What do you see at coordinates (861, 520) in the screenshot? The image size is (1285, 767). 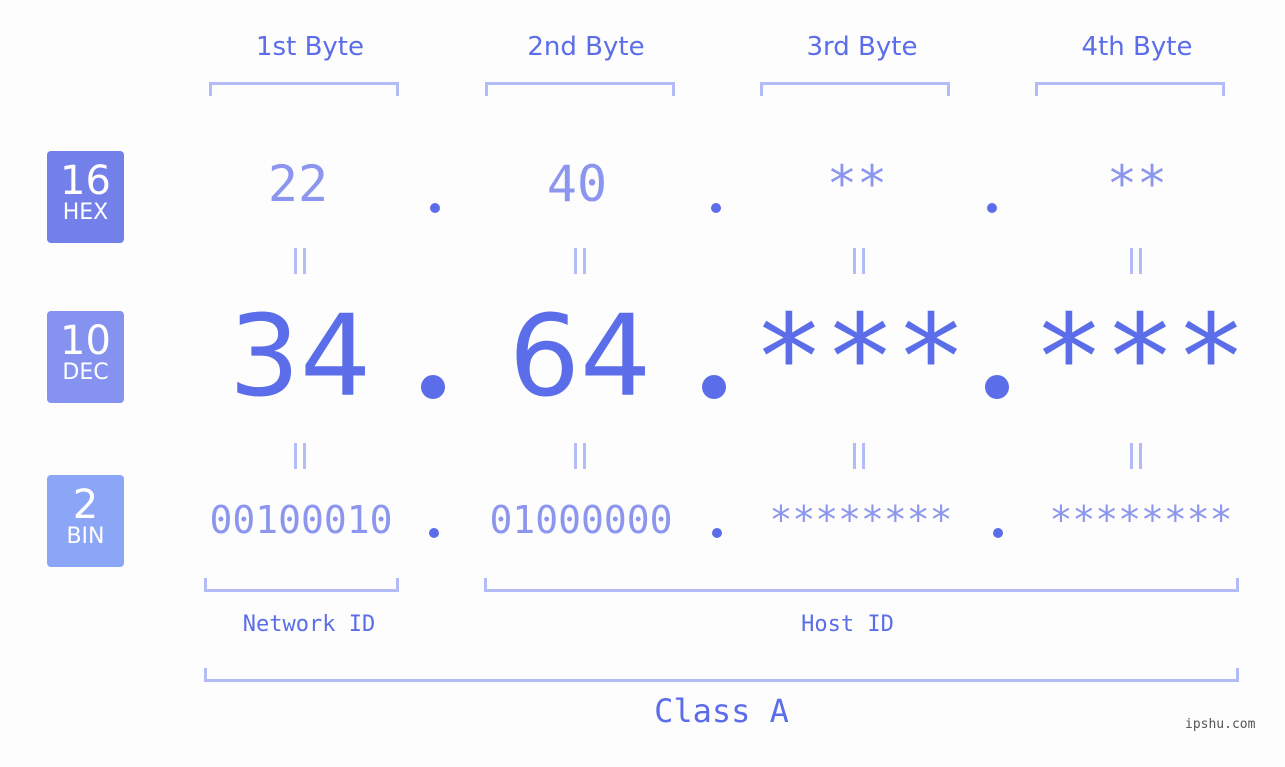 I see `bin-octet-3: ********` at bounding box center [861, 520].